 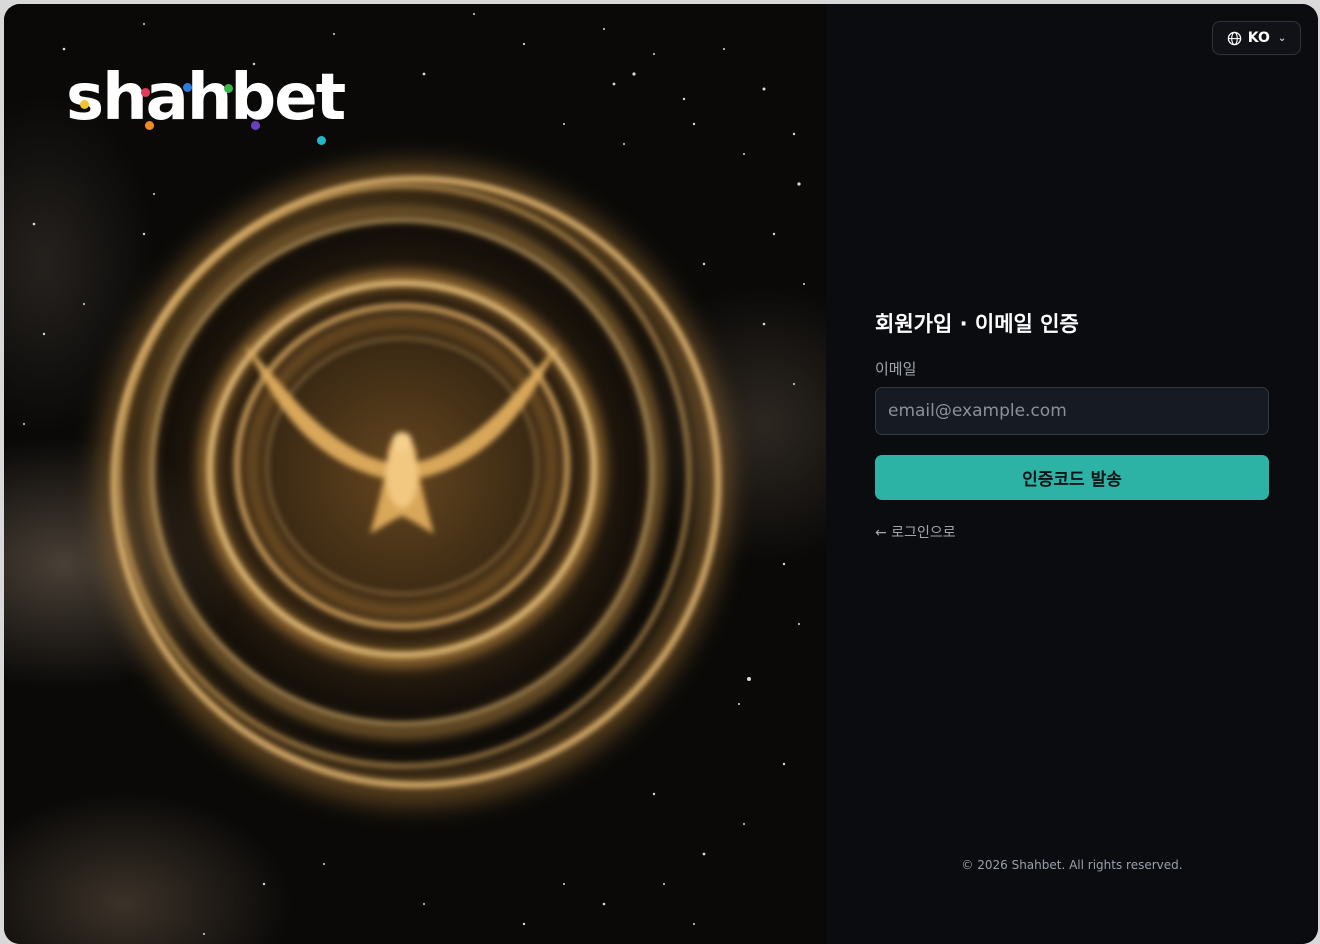 I want to click on email-label: 이메일, so click(x=896, y=369).